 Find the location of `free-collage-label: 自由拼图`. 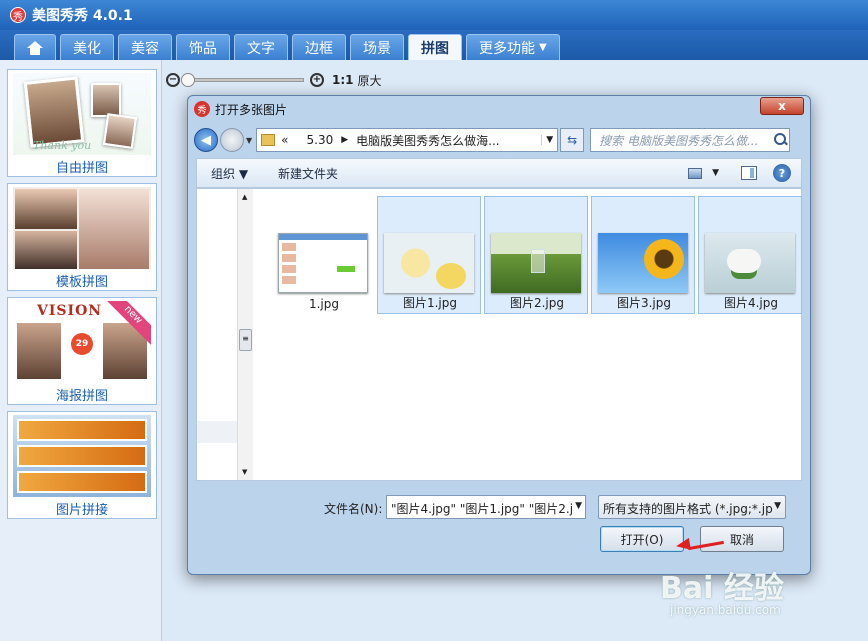

free-collage-label: 自由拼图 is located at coordinates (81, 168).